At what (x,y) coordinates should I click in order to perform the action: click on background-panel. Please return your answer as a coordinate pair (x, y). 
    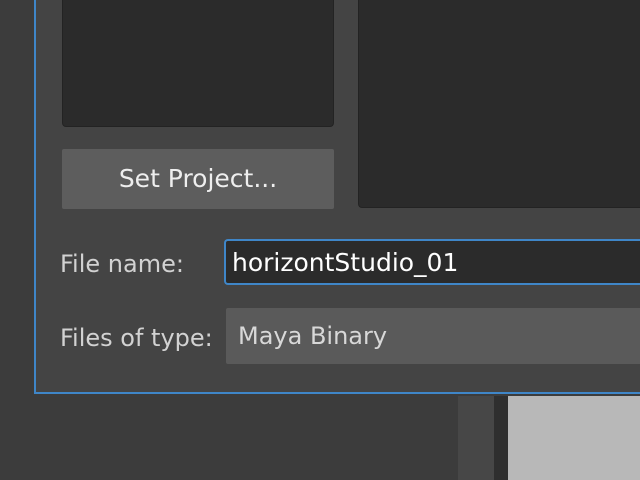
    Looking at the image, I should click on (476, 438).